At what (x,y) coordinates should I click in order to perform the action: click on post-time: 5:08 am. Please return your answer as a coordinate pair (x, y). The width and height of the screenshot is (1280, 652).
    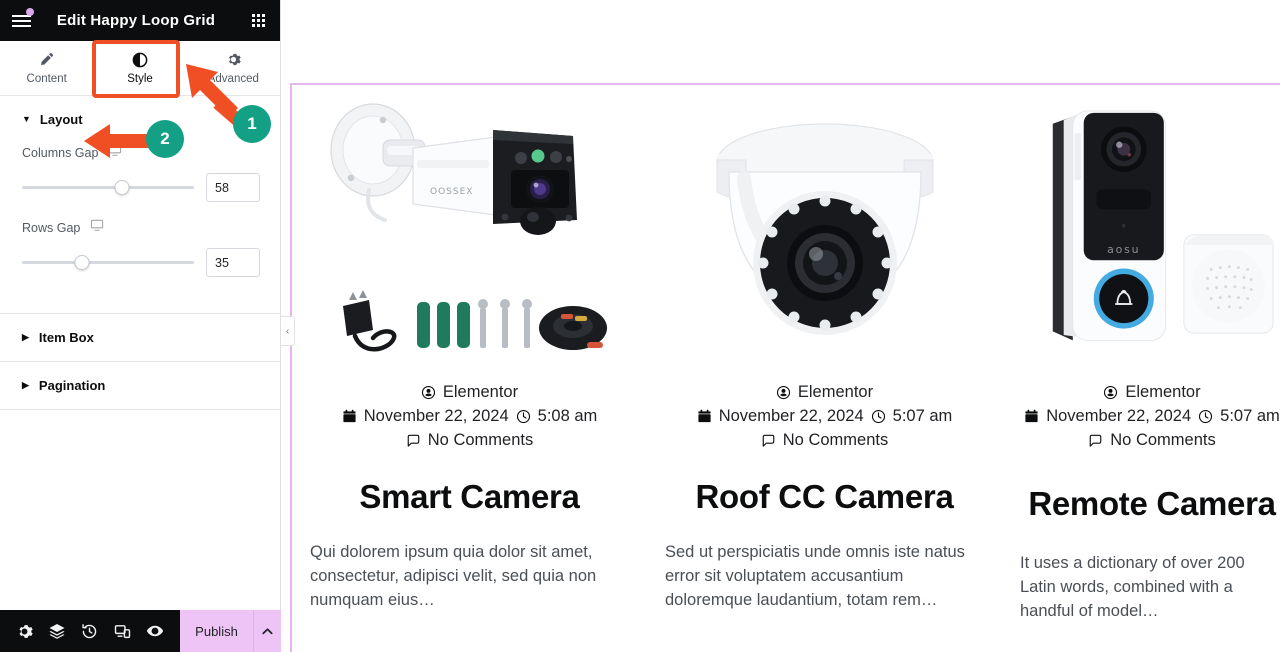
    Looking at the image, I should click on (567, 416).